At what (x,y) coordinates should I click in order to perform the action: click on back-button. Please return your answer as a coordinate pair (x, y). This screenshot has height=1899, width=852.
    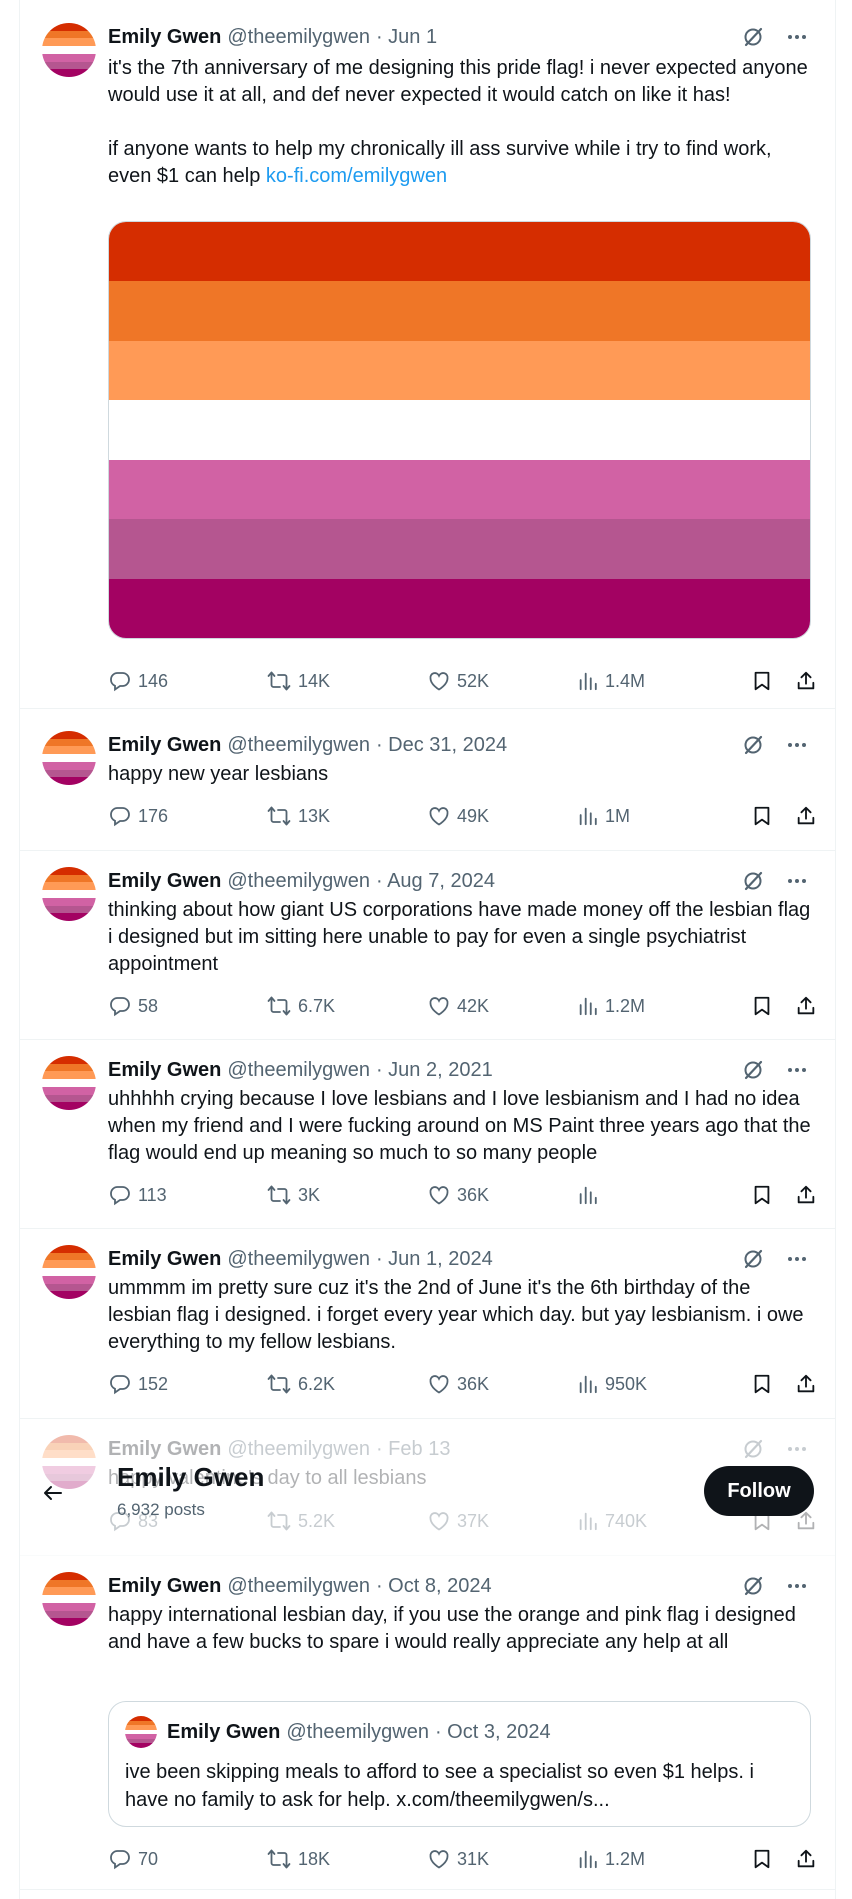
    Looking at the image, I should click on (53, 1493).